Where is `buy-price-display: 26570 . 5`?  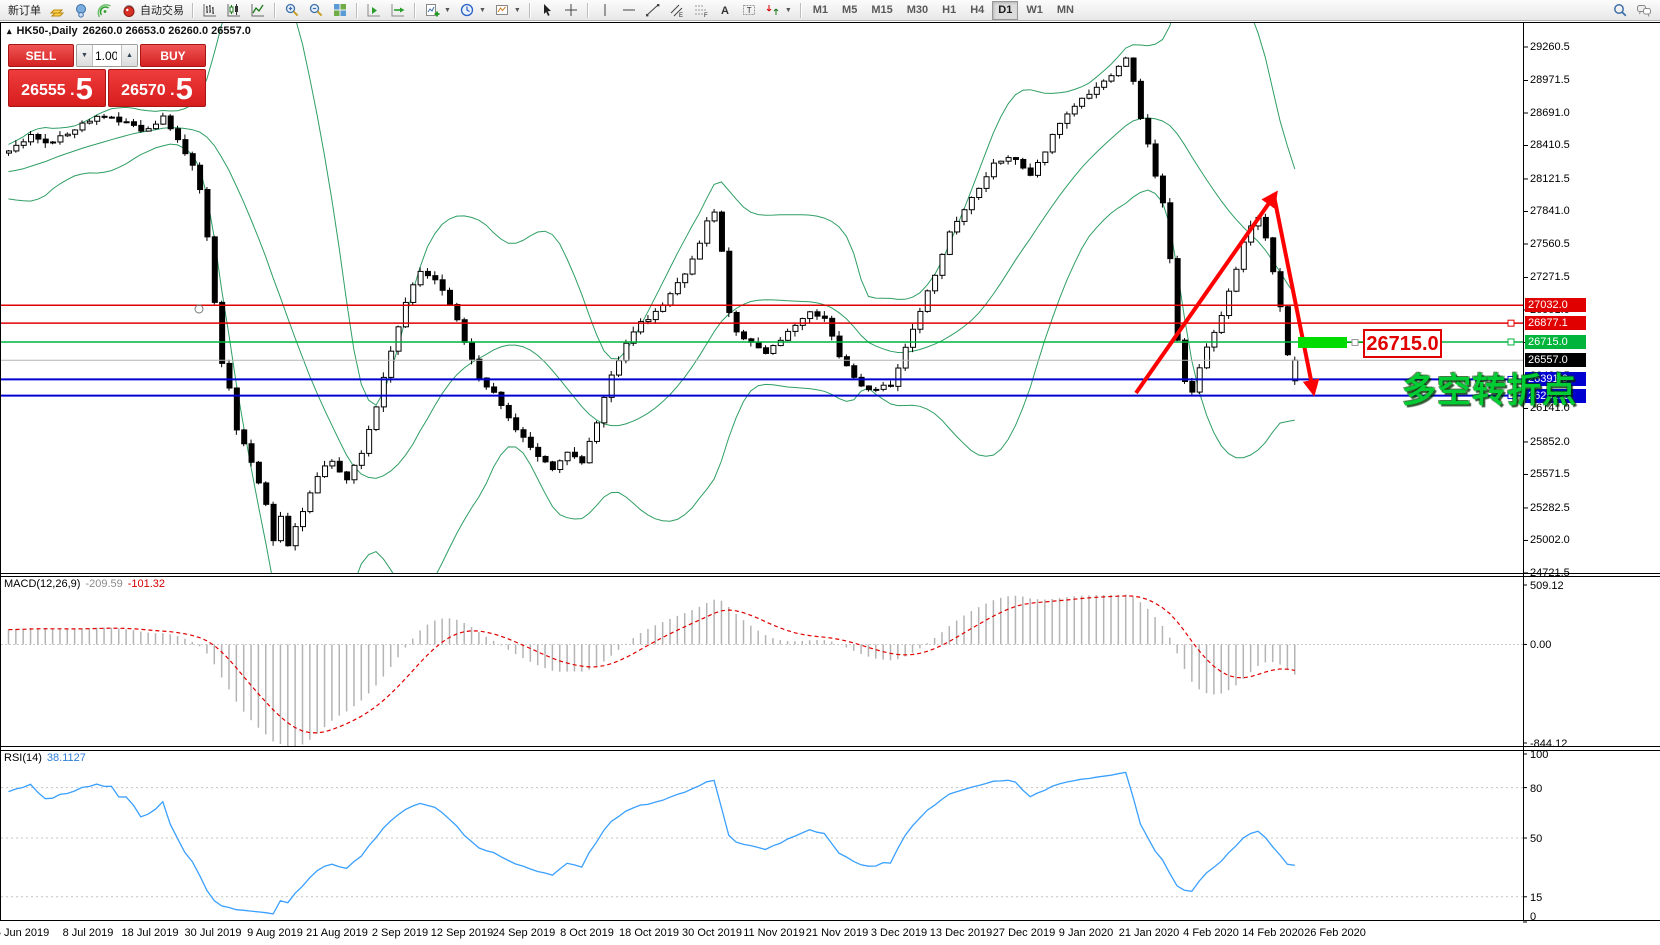 buy-price-display: 26570 . 5 is located at coordinates (157, 88).